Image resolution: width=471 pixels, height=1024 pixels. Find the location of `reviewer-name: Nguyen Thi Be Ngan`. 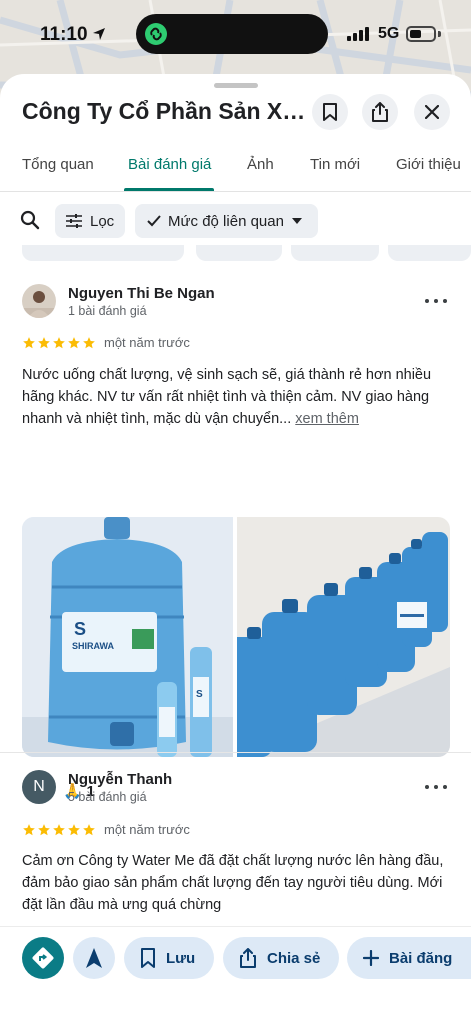

reviewer-name: Nguyen Thi Be Ngan is located at coordinates (141, 293).